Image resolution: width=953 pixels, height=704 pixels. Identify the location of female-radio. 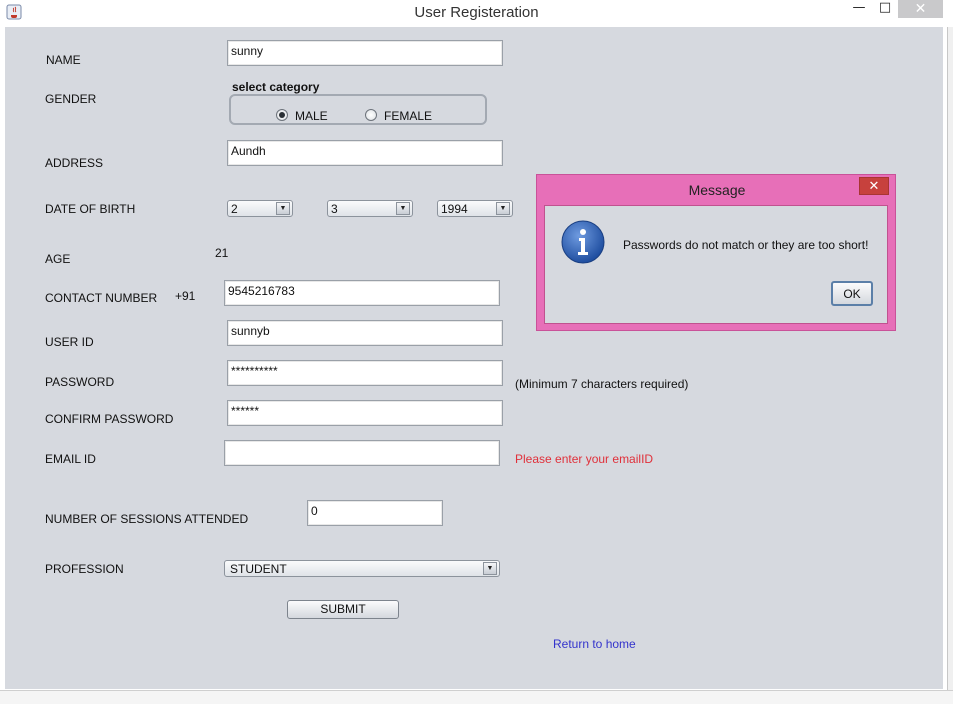
(371, 115).